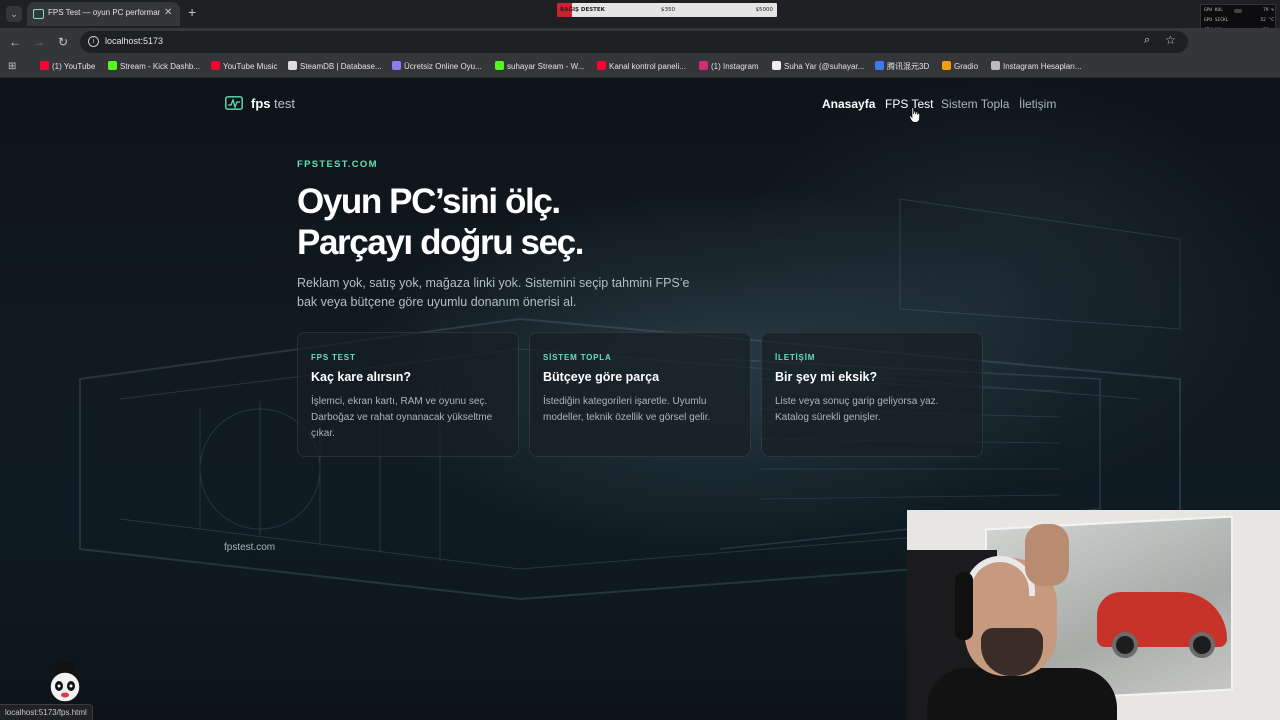 Image resolution: width=1280 pixels, height=720 pixels. Describe the element at coordinates (74, 66) in the screenshot. I see `bookmark-label: (1) YouTube` at that location.